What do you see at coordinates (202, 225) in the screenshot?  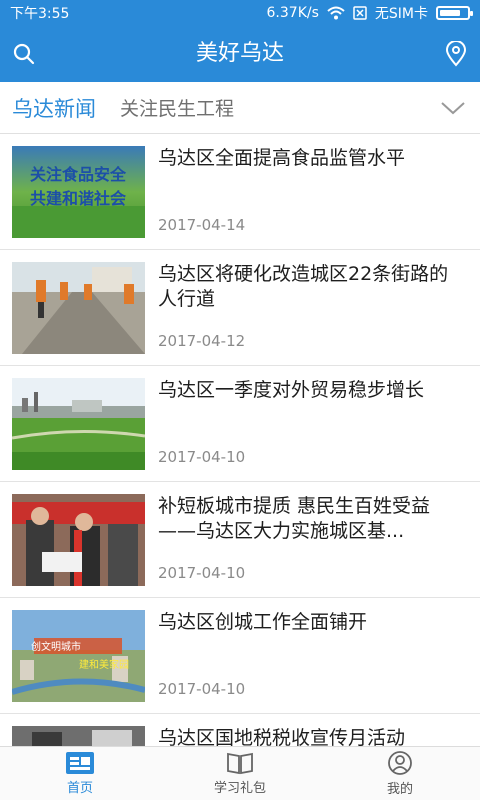 I see `news-date: 2017-04-14` at bounding box center [202, 225].